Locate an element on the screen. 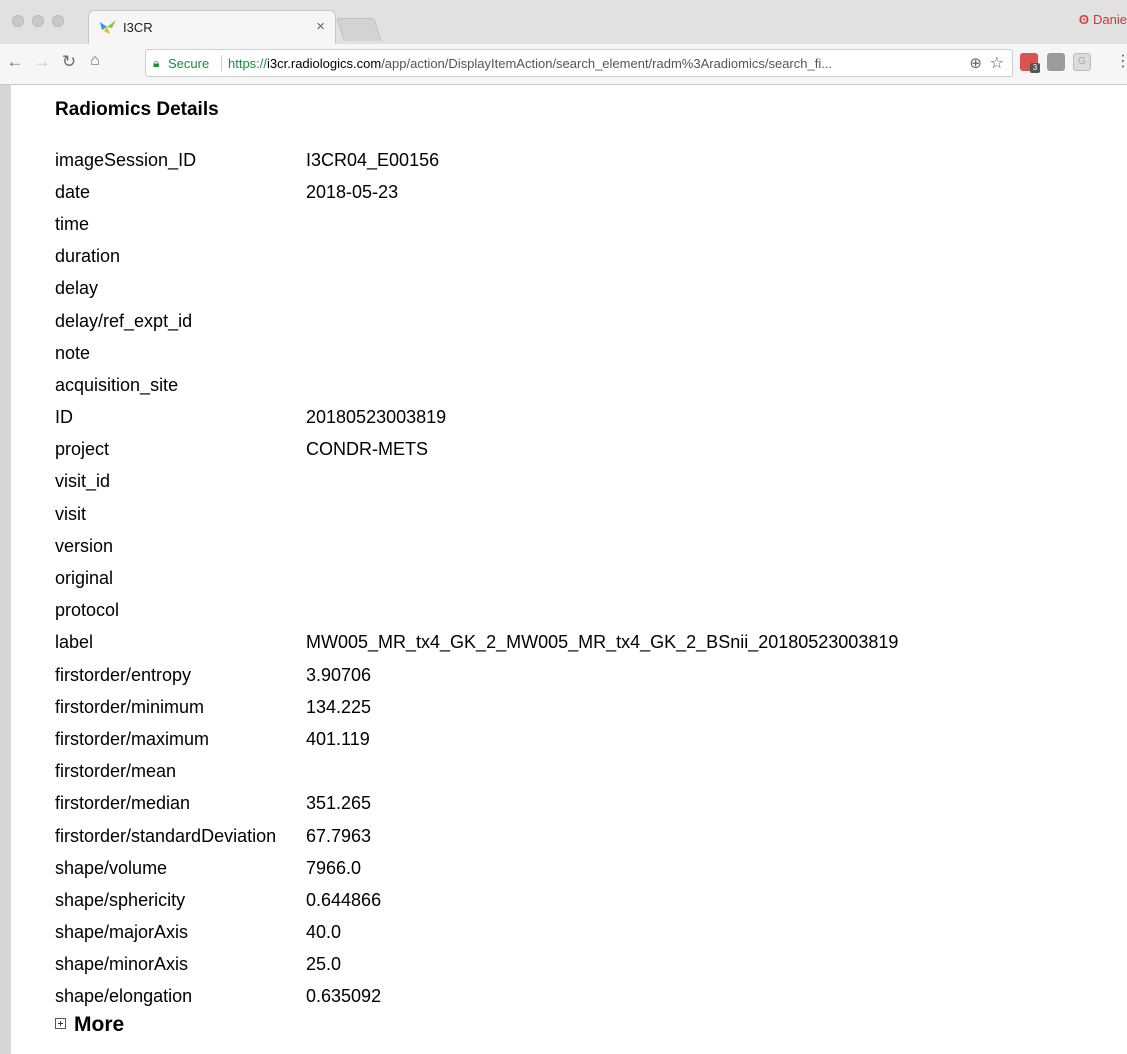 The image size is (1127, 1054). detail-key: imageSession_ID is located at coordinates (126, 159).